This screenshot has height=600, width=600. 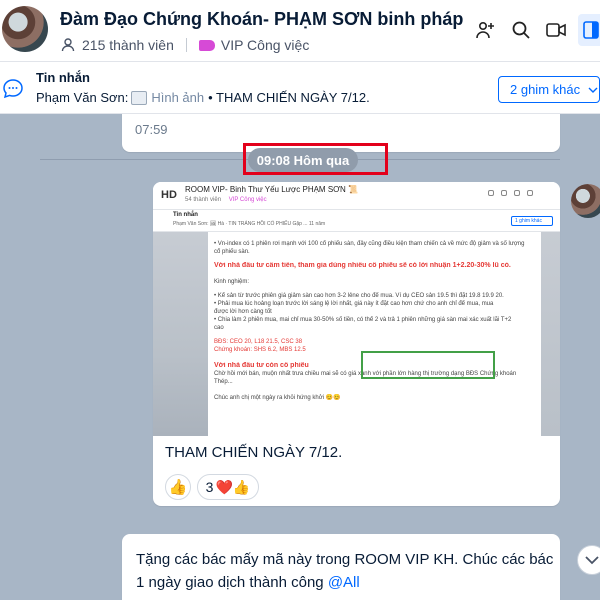 I want to click on sender-avatar, so click(x=585, y=201).